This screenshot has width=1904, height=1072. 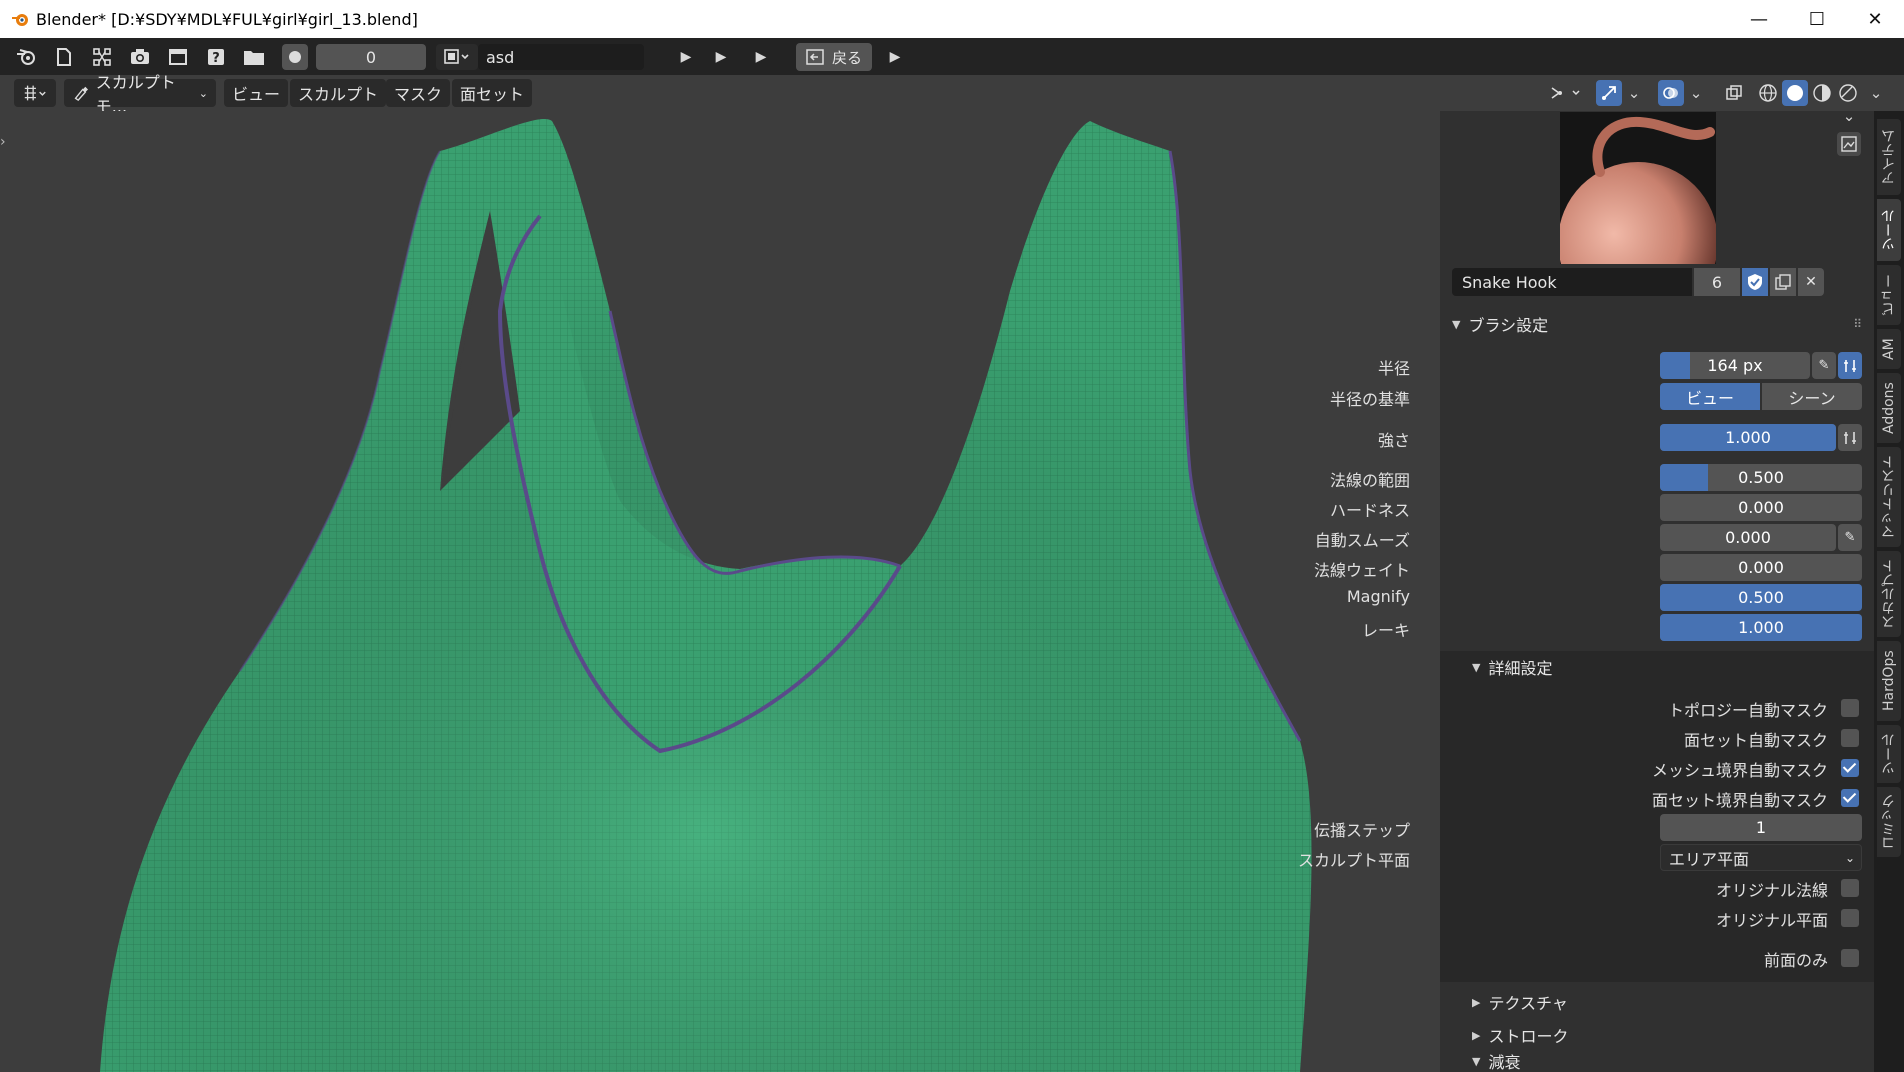 I want to click on tab-comic: コミック, so click(x=1889, y=822).